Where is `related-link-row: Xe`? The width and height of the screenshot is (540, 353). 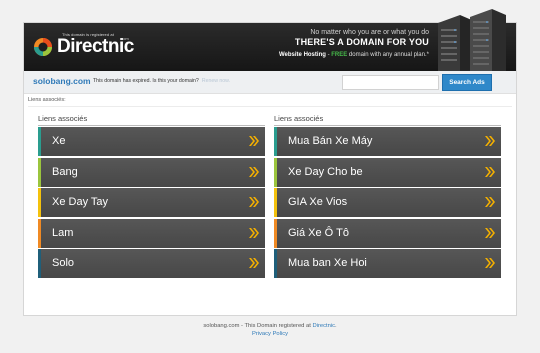
related-link-row: Xe is located at coordinates (151, 142).